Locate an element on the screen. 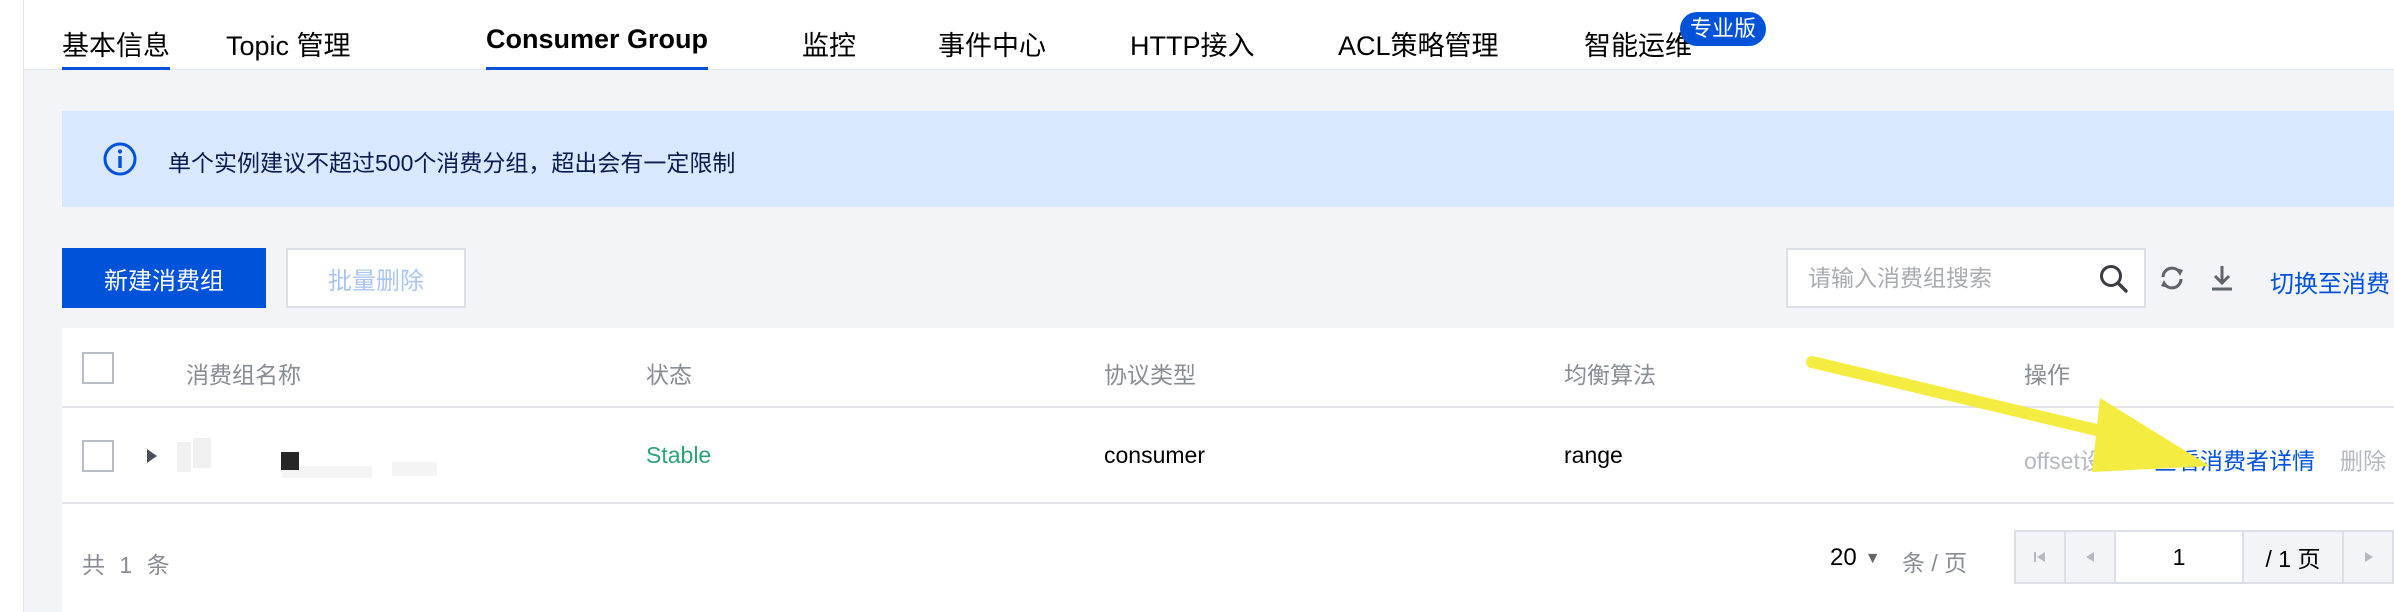 This screenshot has width=2394, height=612. tab-label: Topic 管理 is located at coordinates (288, 46).